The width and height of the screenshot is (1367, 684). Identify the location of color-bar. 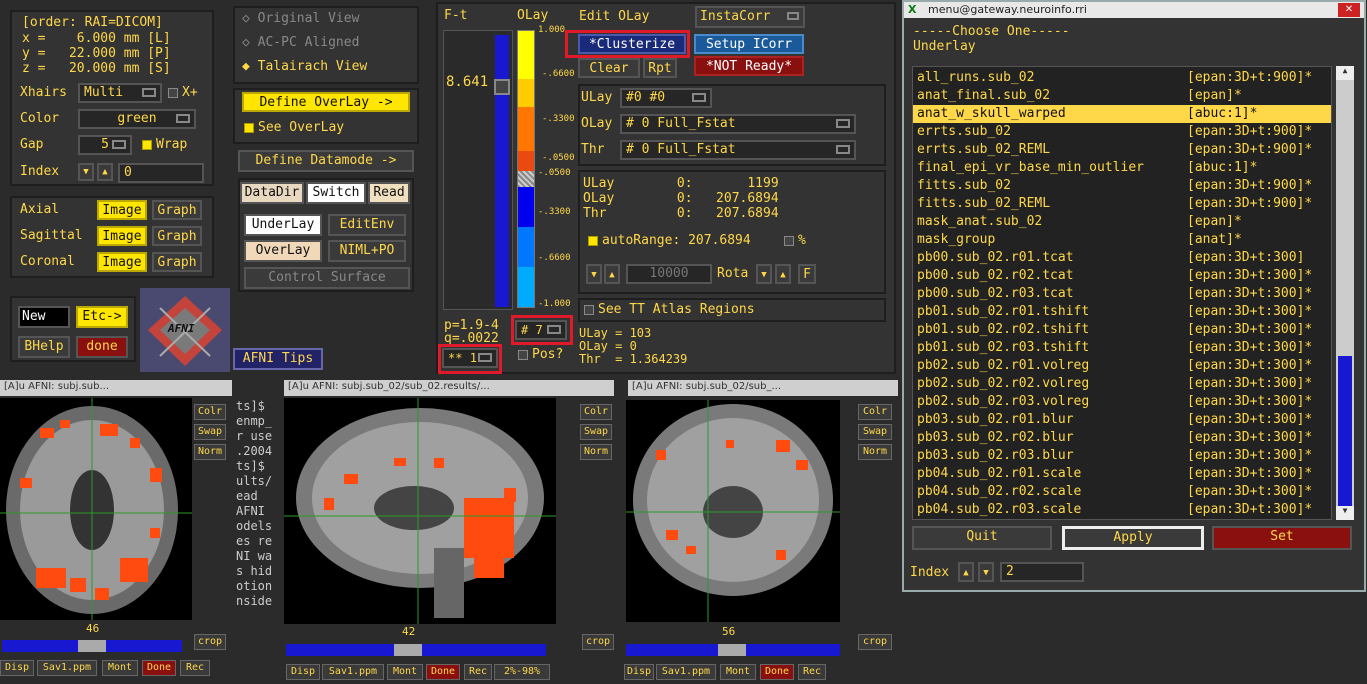
(526, 169).